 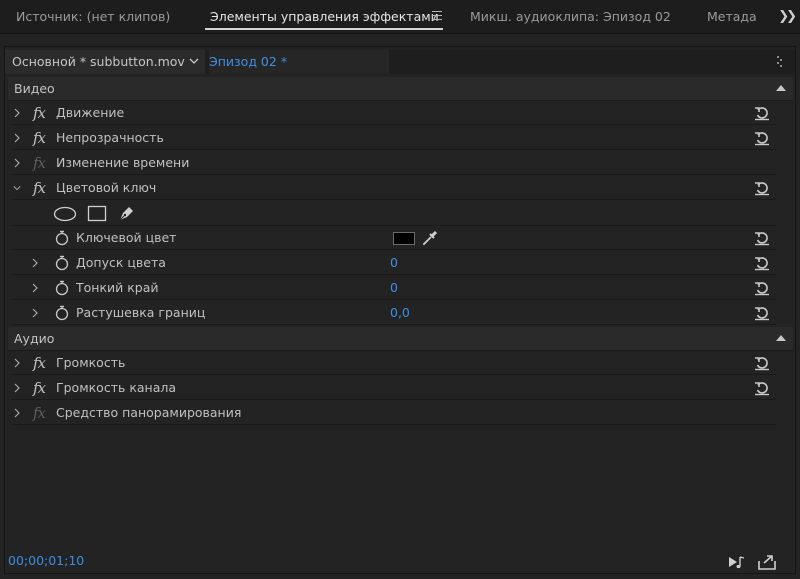 I want to click on pen-mask-icon, so click(x=127, y=213).